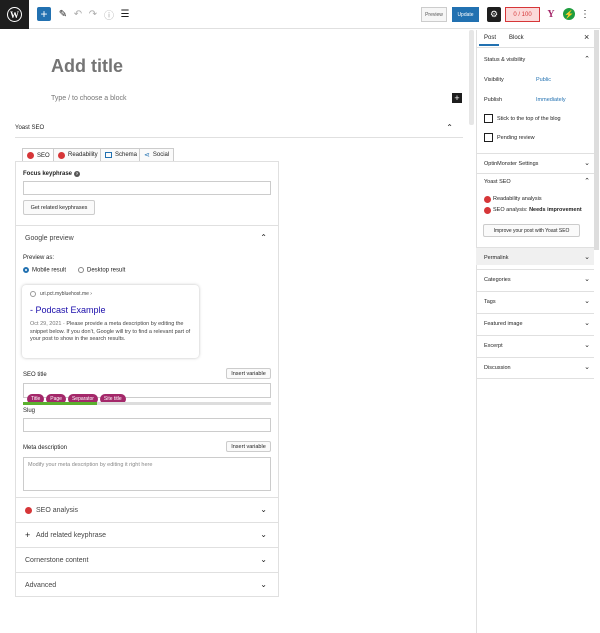  I want to click on seo-analysis-status: SEO analysis: Needs improvement, so click(537, 210).